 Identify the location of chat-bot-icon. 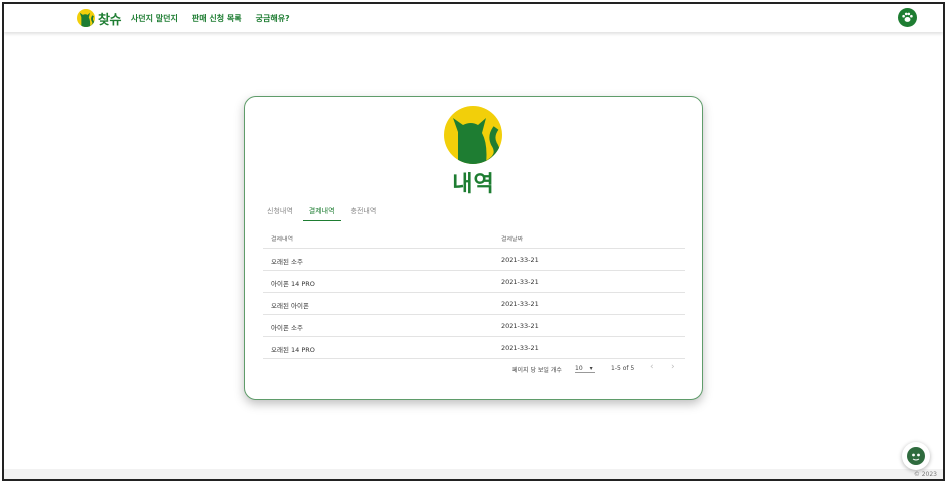
(916, 456).